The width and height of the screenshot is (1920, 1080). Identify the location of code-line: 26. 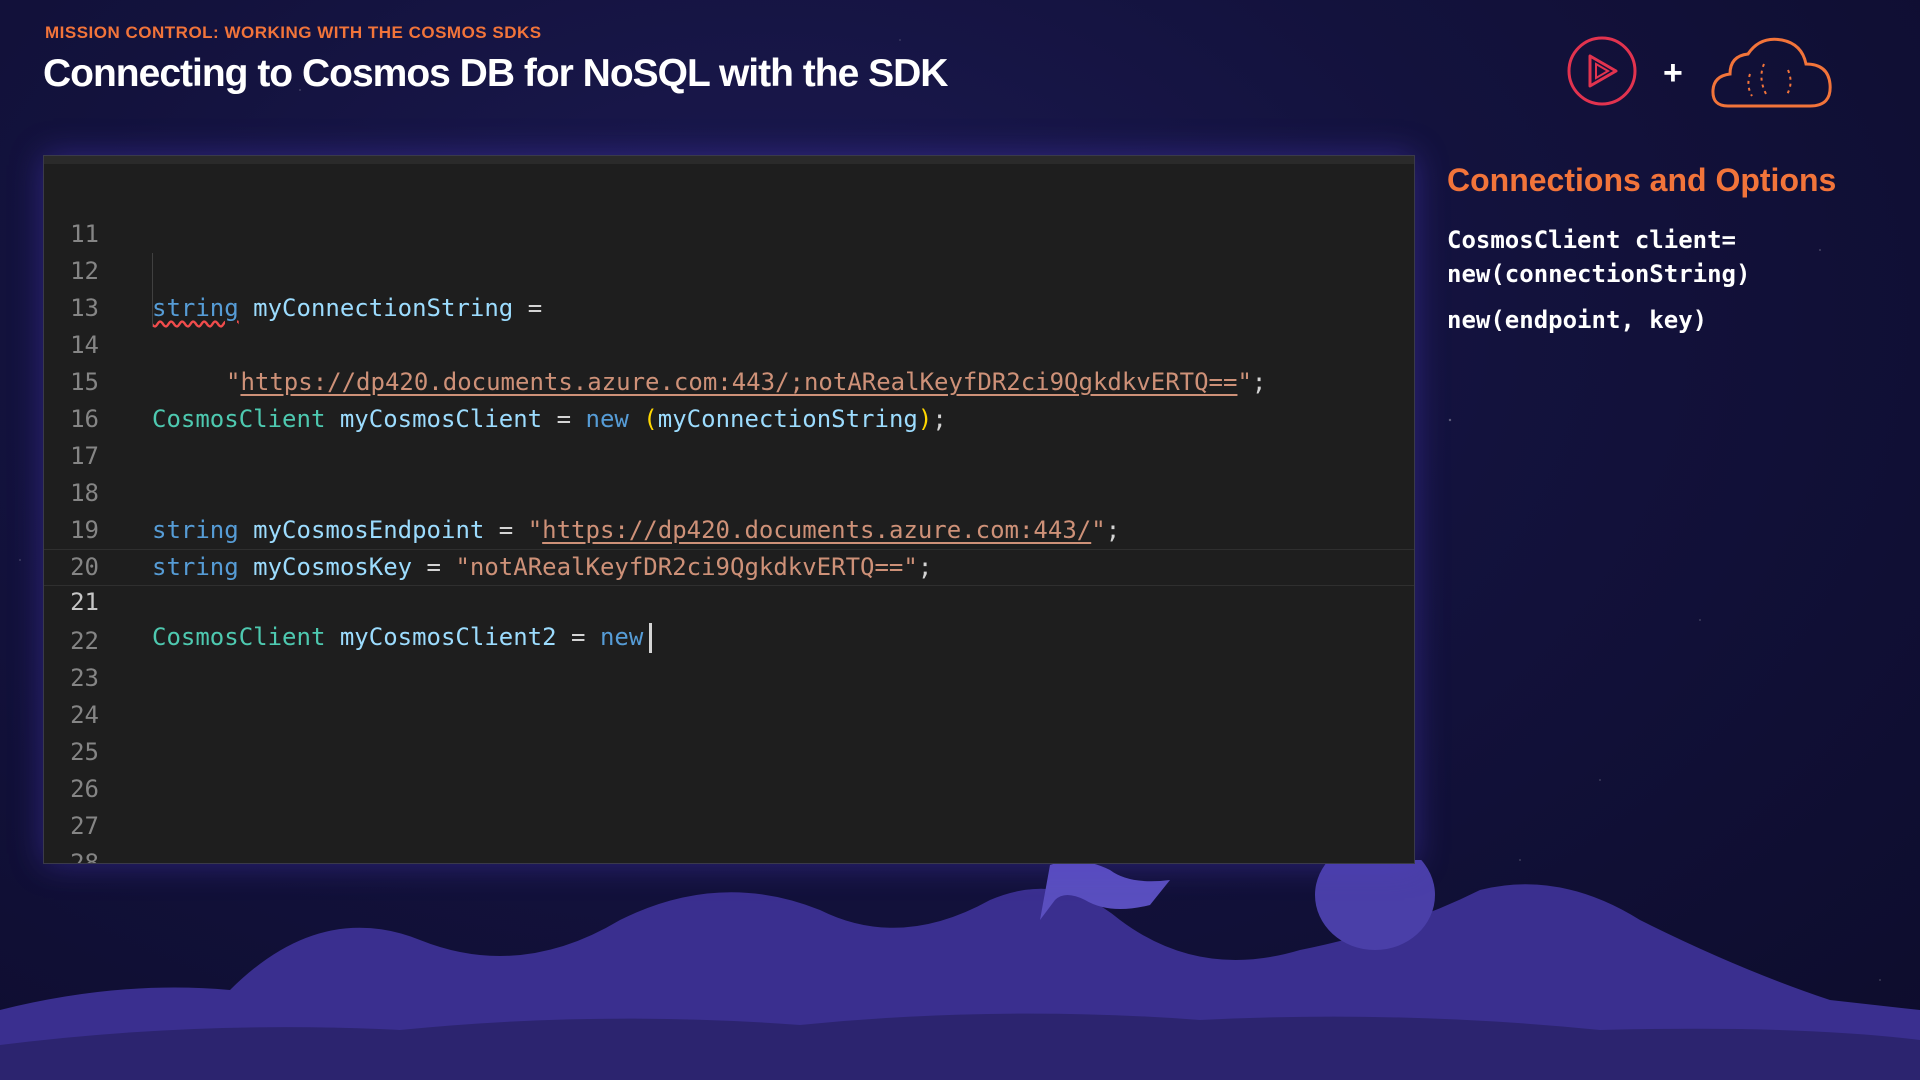
(729, 768).